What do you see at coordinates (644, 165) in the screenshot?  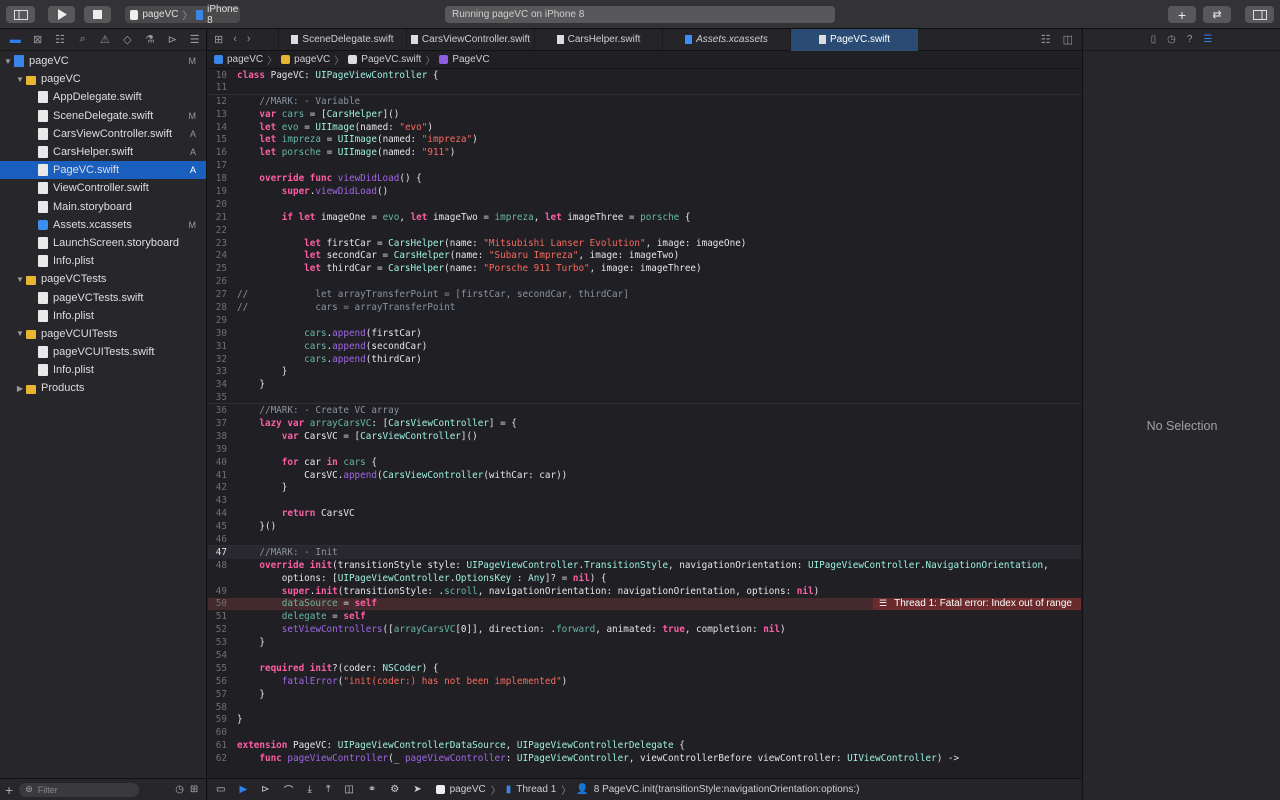 I see `code-line: 17` at bounding box center [644, 165].